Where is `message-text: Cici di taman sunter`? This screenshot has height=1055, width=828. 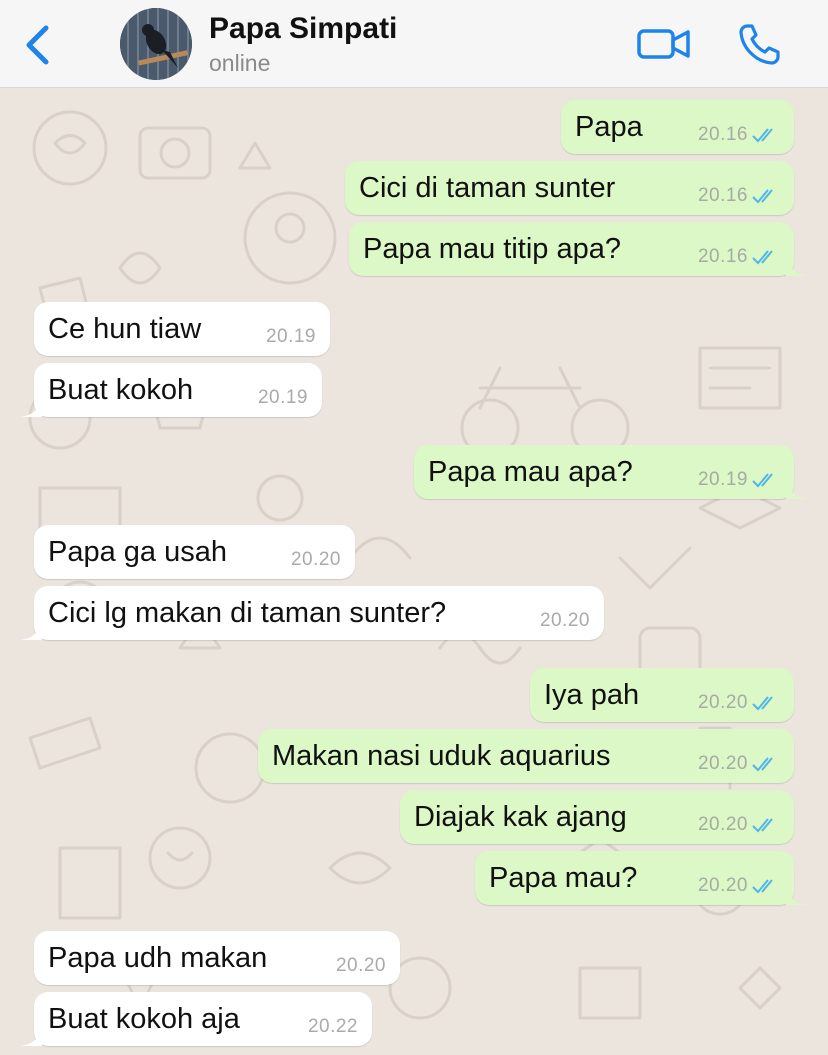 message-text: Cici di taman sunter is located at coordinates (487, 188).